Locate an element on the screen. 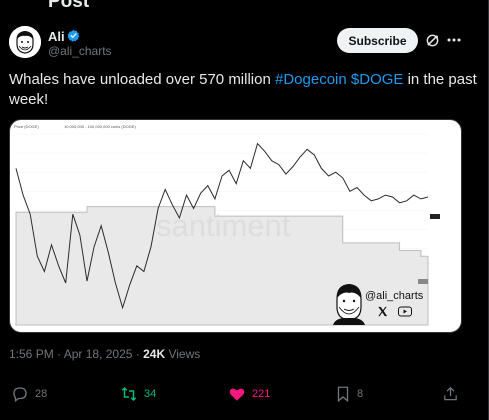 The width and height of the screenshot is (489, 420). dogecoin-hashtag-link: #Dogecoin is located at coordinates (311, 79).